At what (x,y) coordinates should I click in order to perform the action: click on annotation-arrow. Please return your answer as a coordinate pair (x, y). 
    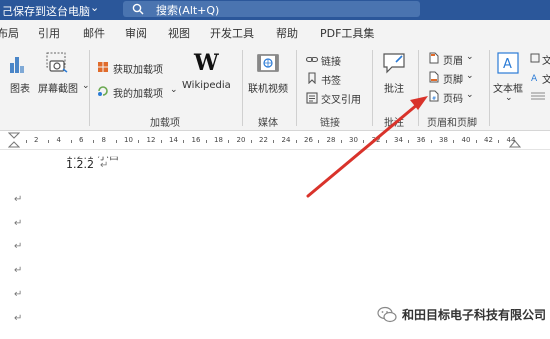
    Looking at the image, I should click on (367, 147).